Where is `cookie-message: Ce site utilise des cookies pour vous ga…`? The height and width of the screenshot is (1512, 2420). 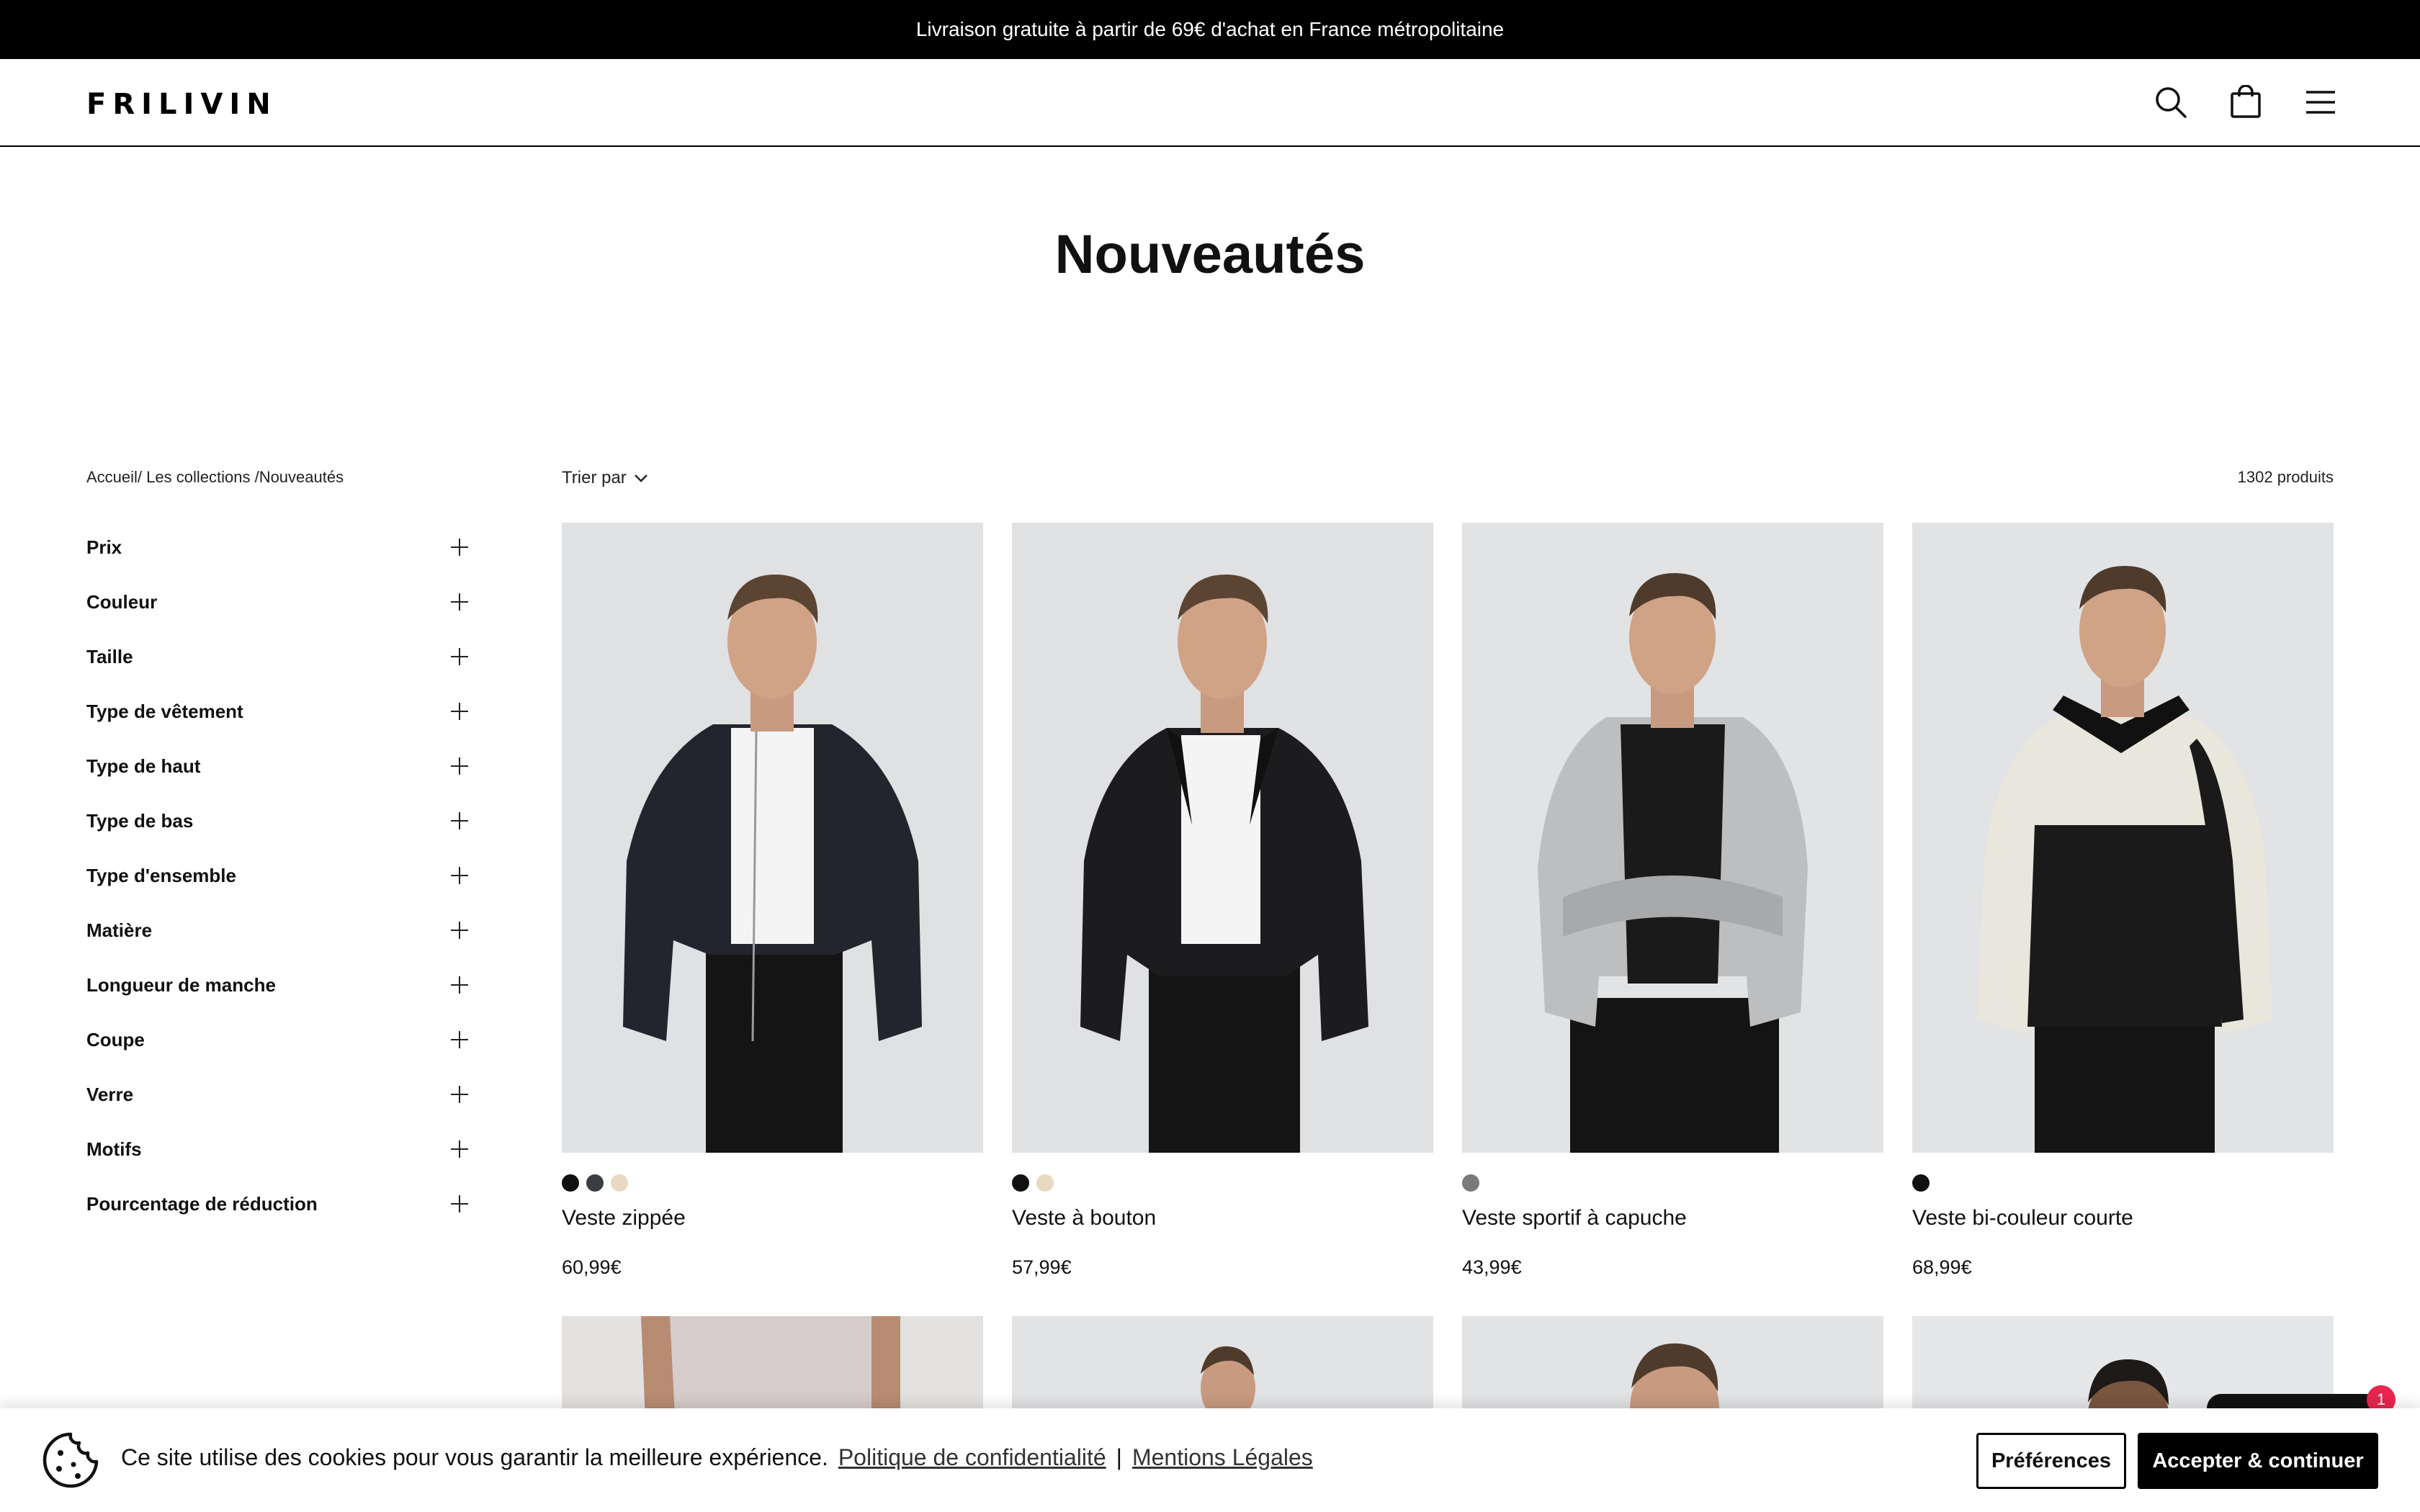 cookie-message: Ce site utilise des cookies pour vous ga… is located at coordinates (717, 1457).